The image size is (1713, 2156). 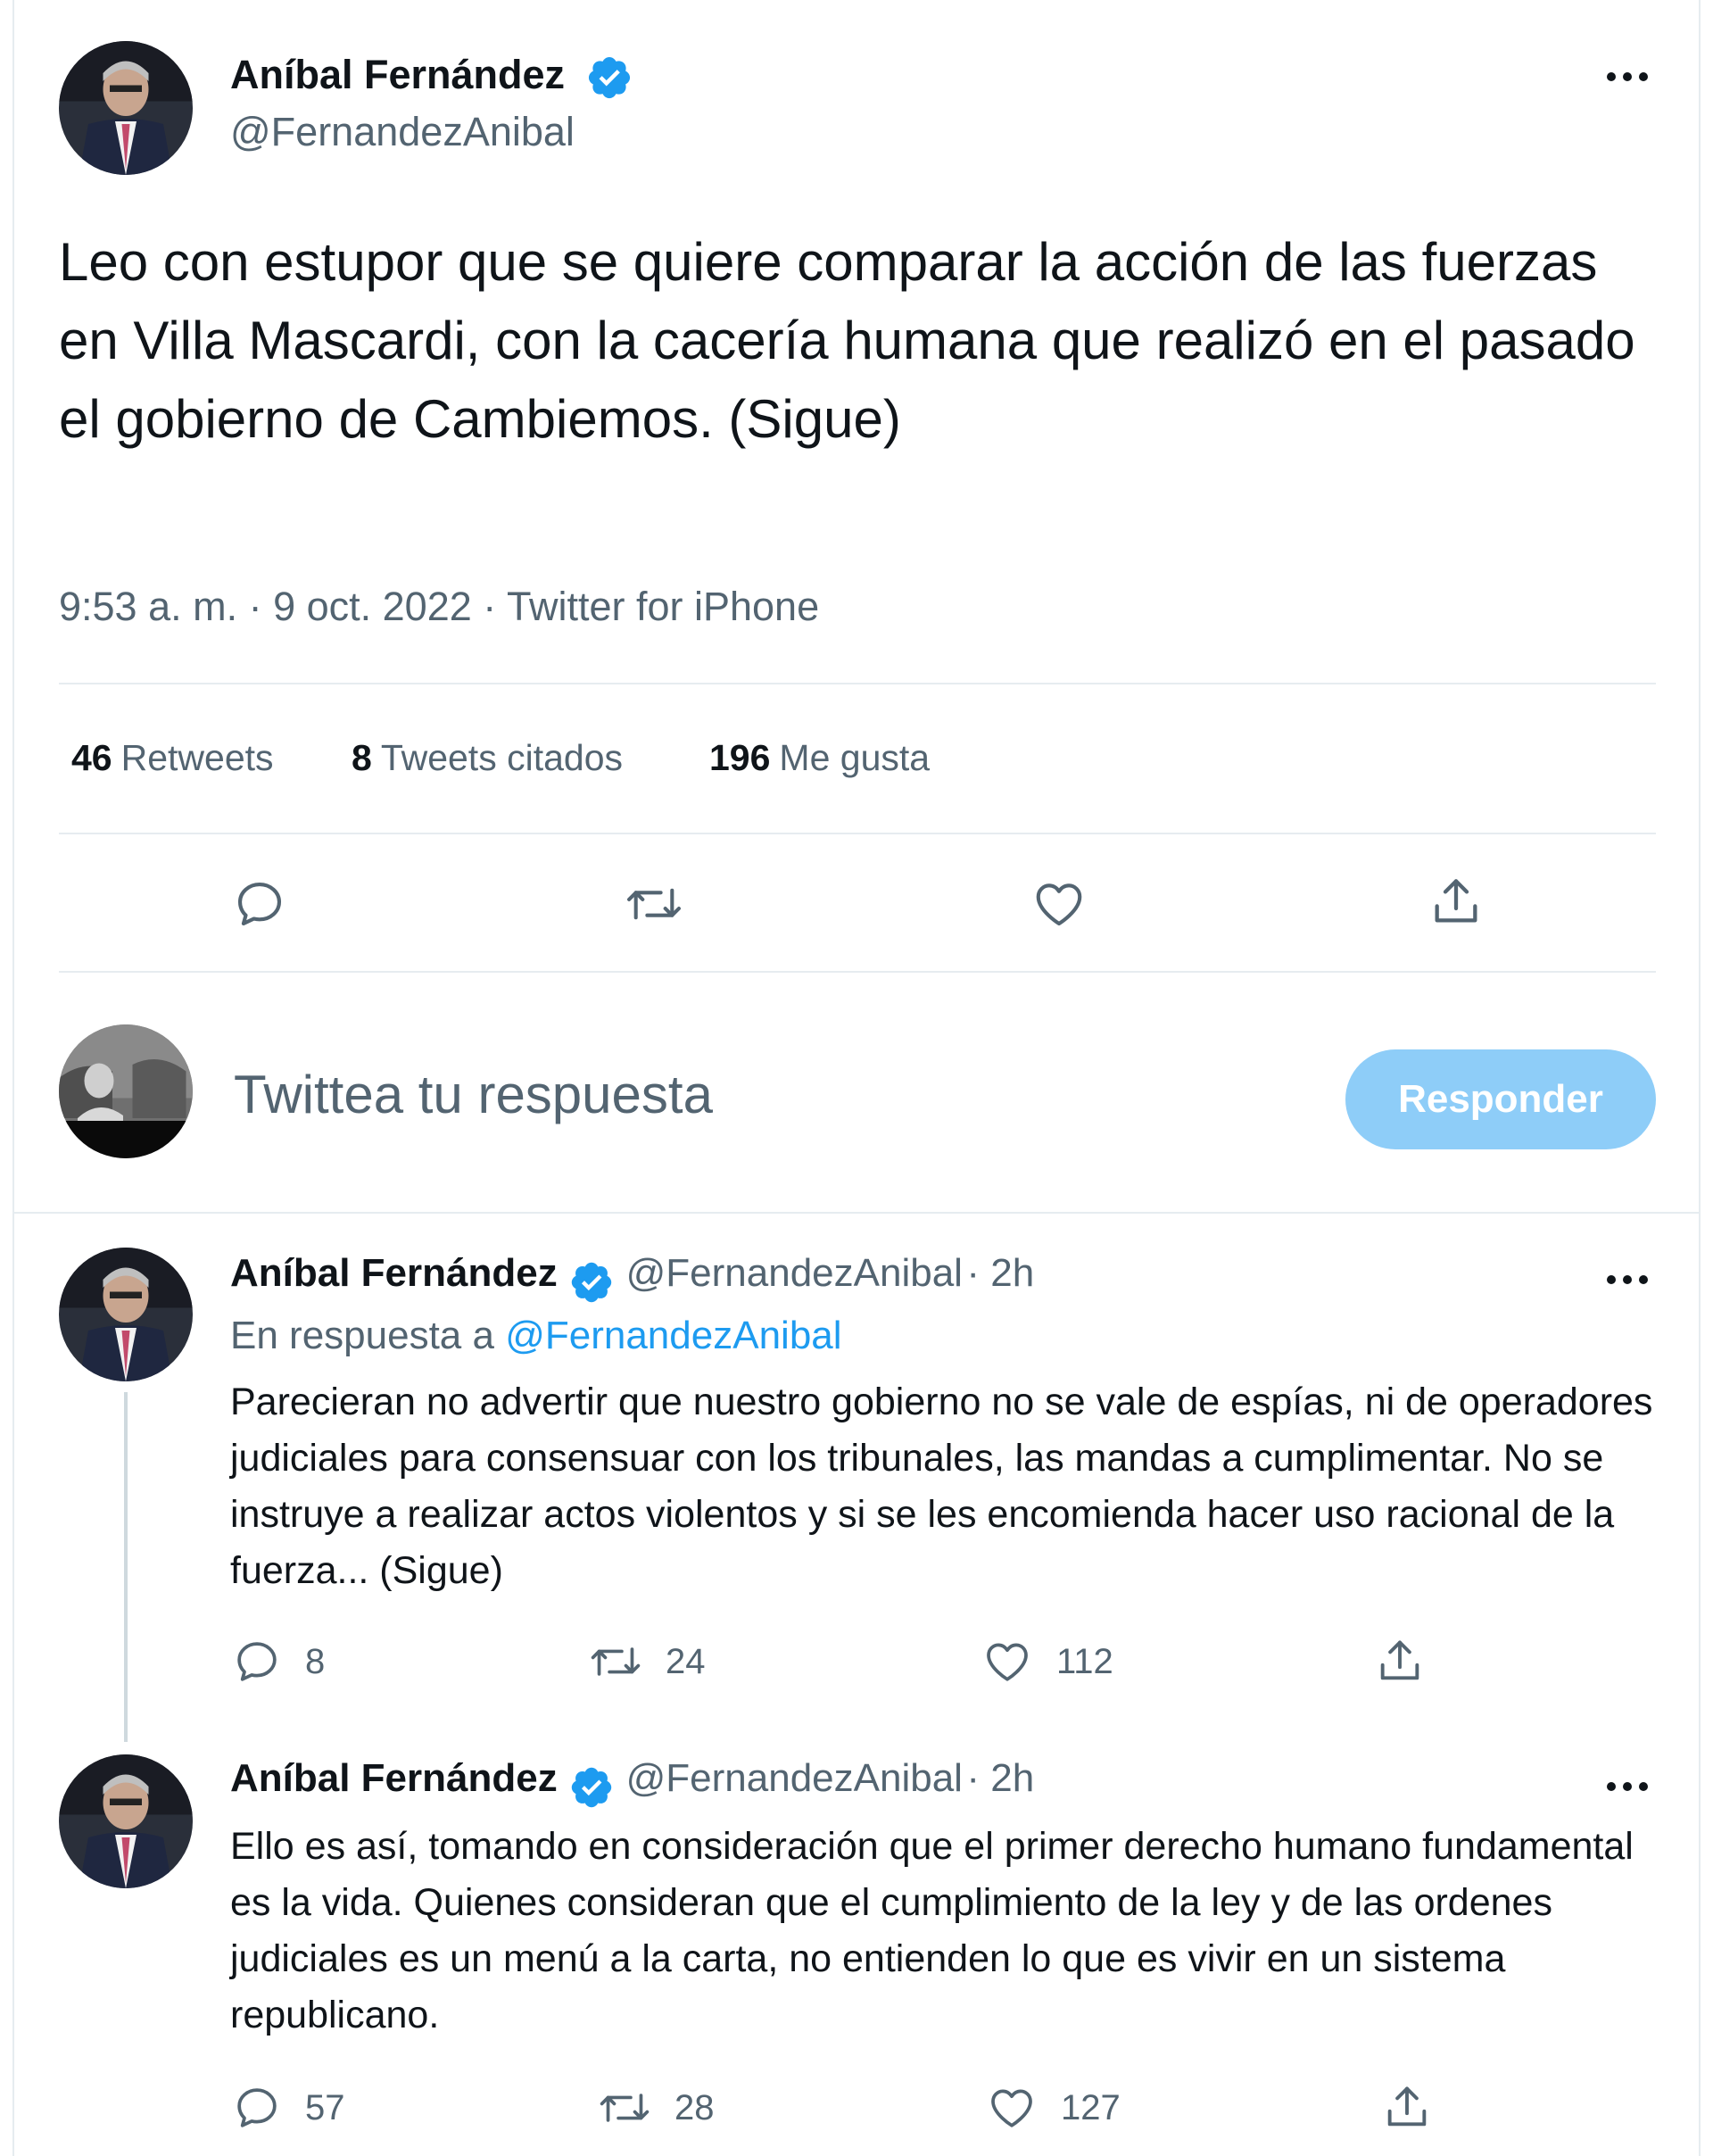 What do you see at coordinates (474, 1094) in the screenshot?
I see `reply-input: Twittea tu respuesta` at bounding box center [474, 1094].